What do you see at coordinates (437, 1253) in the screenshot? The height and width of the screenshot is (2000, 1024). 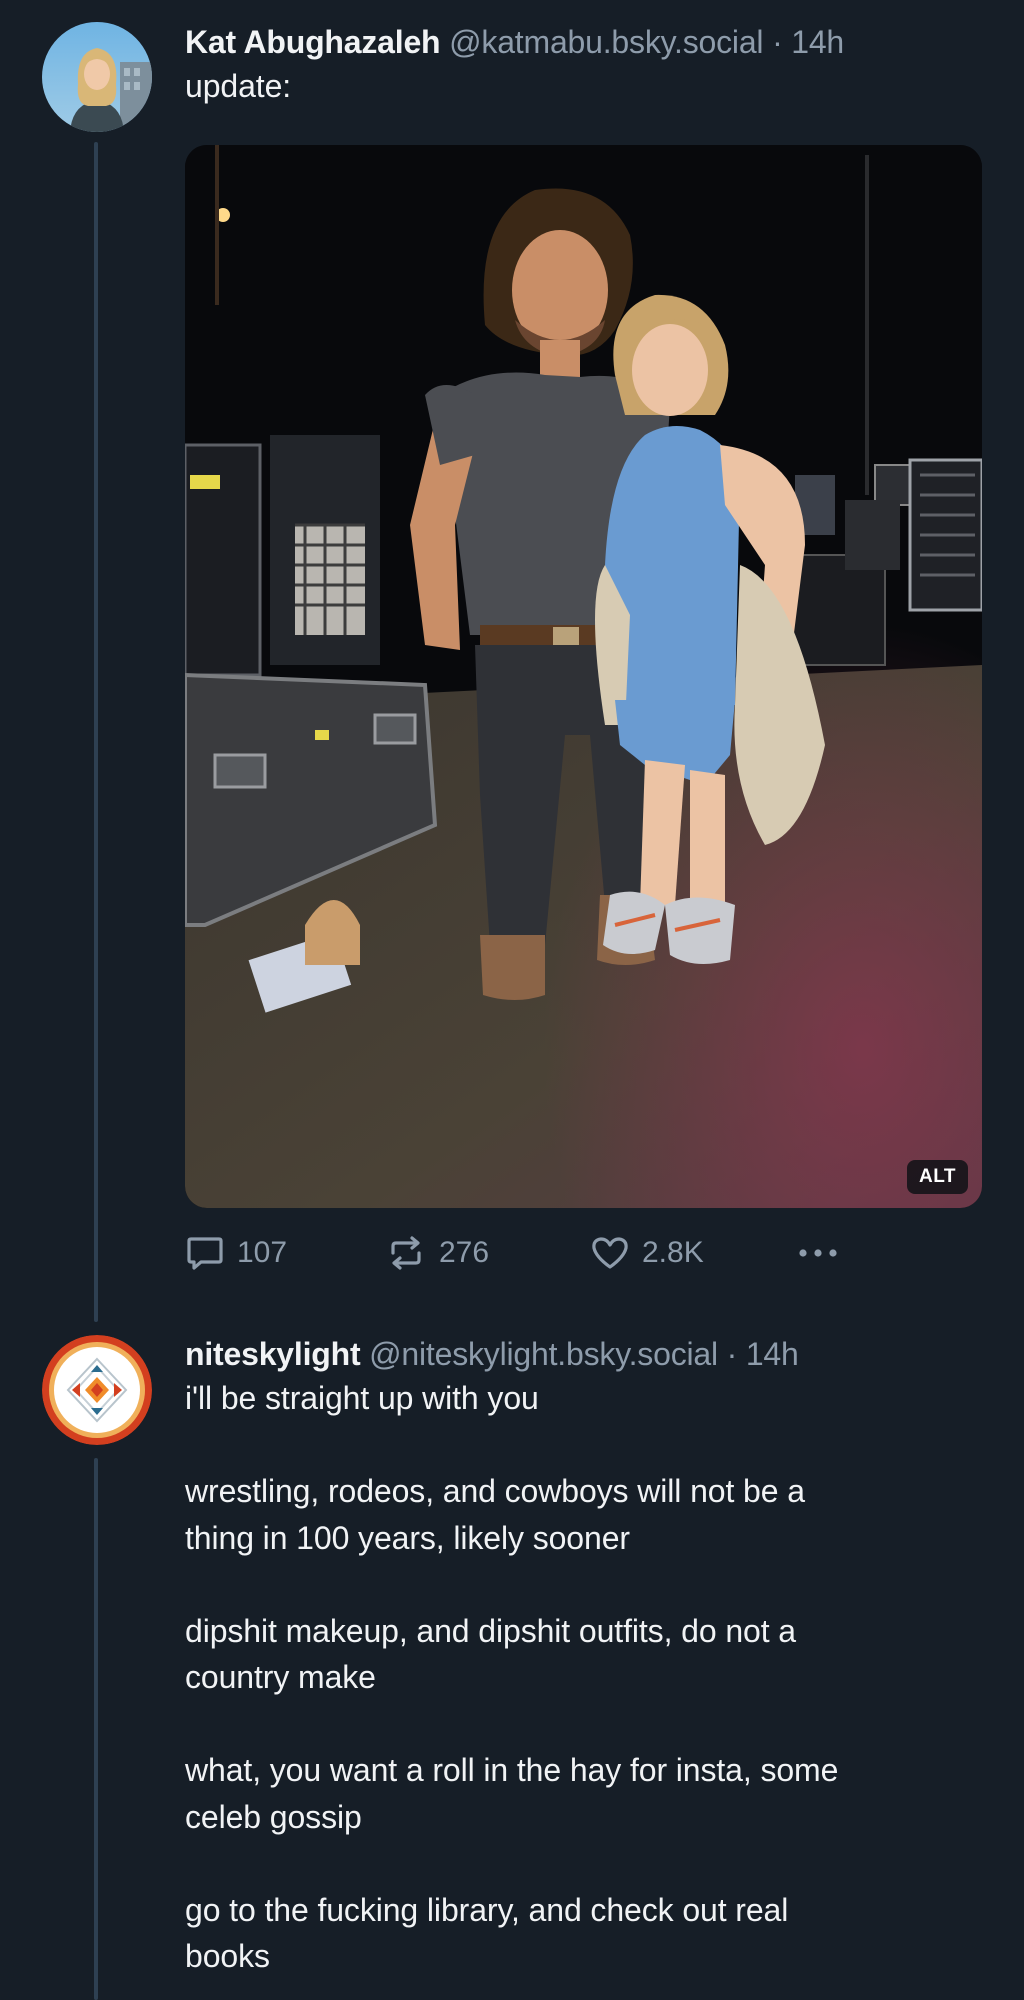 I see `repost-button: 276` at bounding box center [437, 1253].